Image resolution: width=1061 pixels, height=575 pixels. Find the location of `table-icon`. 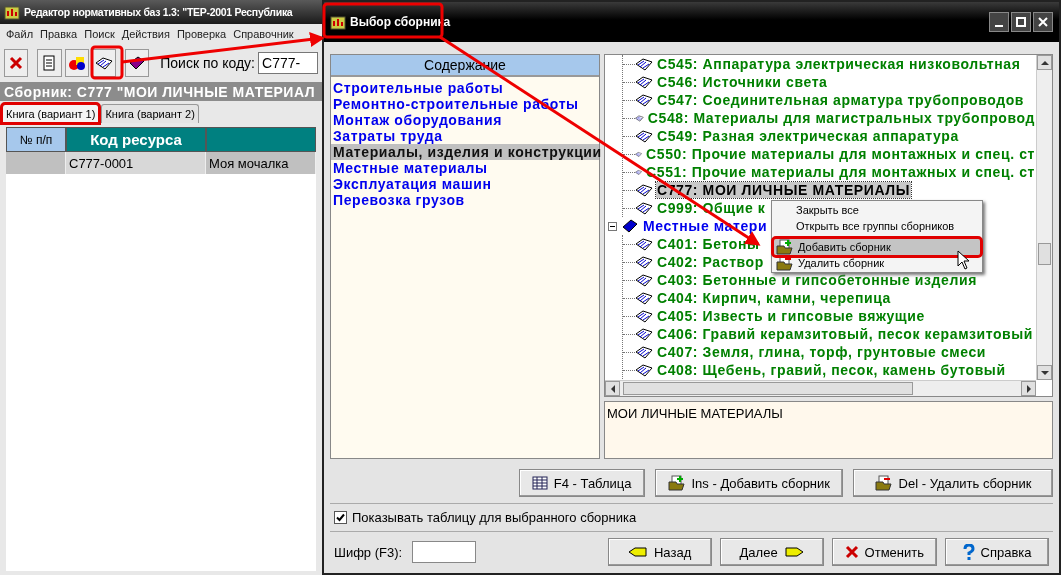

table-icon is located at coordinates (539, 483).